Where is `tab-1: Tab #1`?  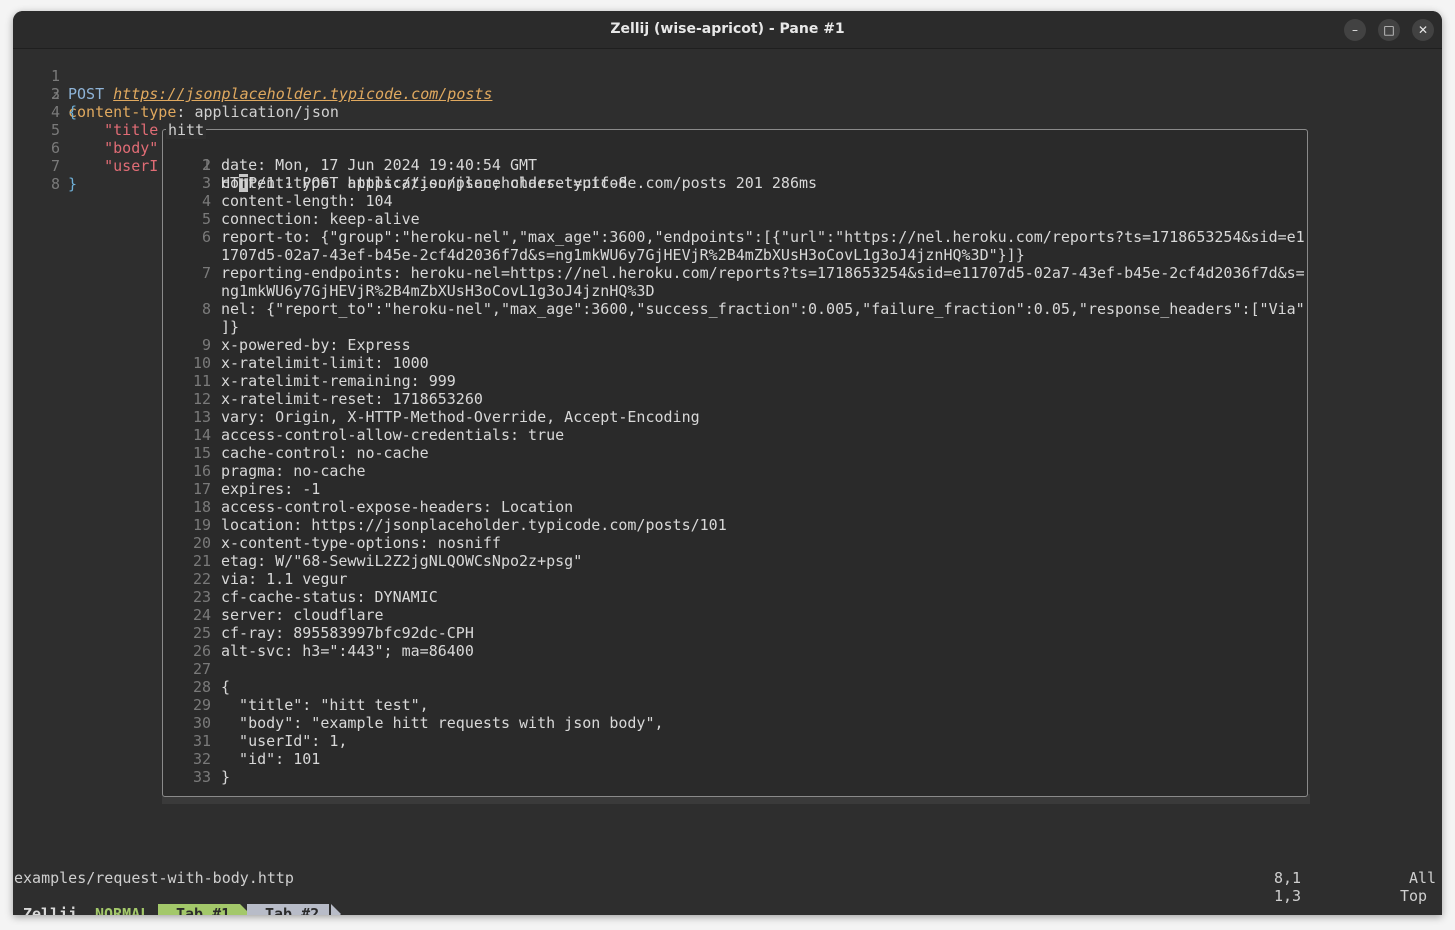 tab-1: Tab #1 is located at coordinates (199, 909).